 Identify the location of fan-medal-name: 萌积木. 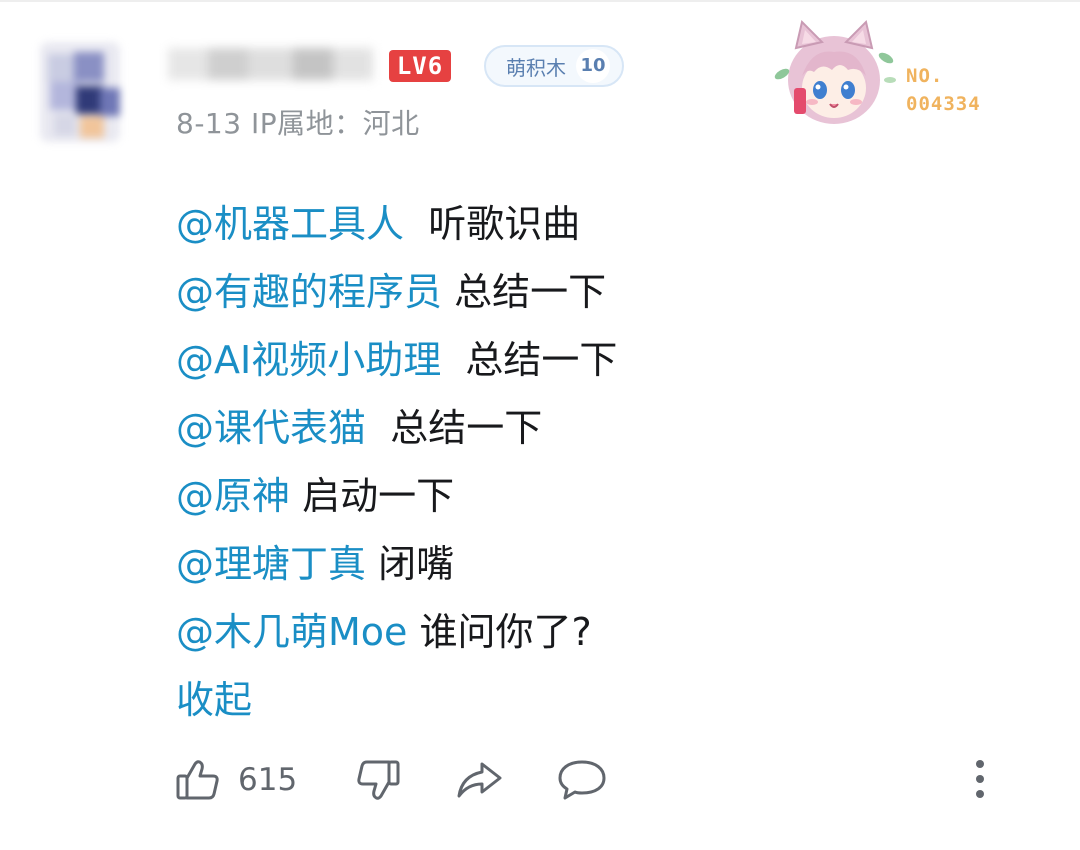
(536, 67).